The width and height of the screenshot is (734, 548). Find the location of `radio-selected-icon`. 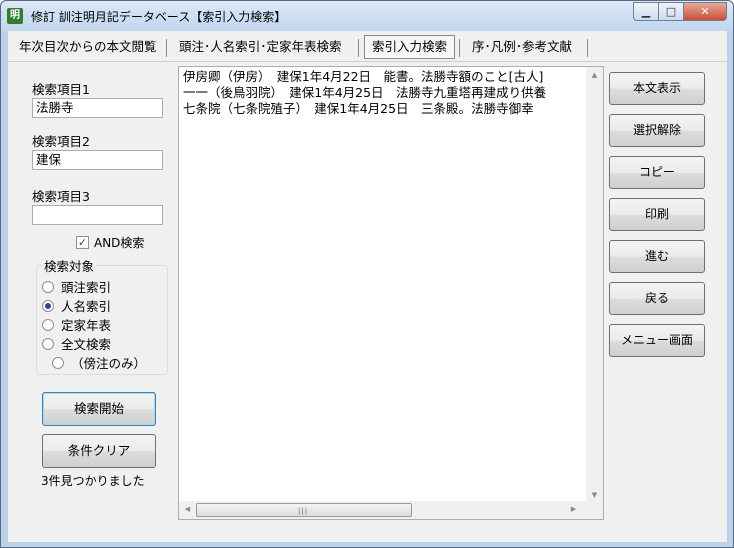

radio-selected-icon is located at coordinates (48, 305).